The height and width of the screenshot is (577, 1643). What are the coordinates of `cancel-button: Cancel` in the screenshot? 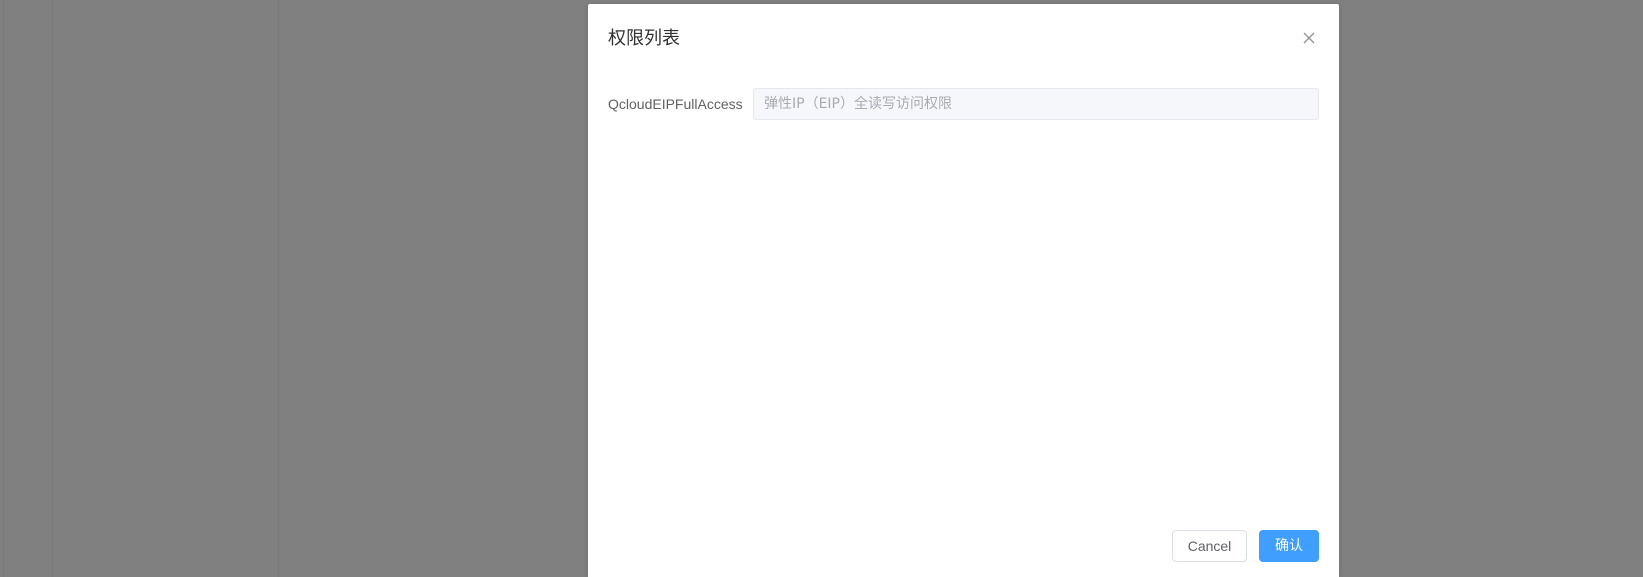 It's located at (1209, 546).